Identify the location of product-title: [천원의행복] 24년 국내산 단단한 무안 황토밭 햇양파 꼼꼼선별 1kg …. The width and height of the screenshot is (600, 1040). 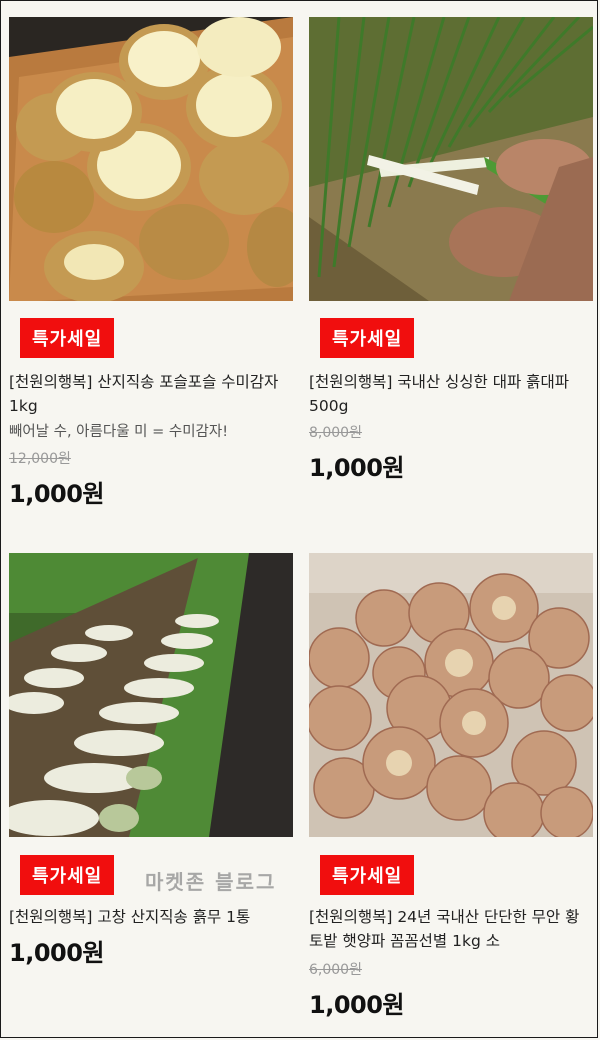
(451, 929).